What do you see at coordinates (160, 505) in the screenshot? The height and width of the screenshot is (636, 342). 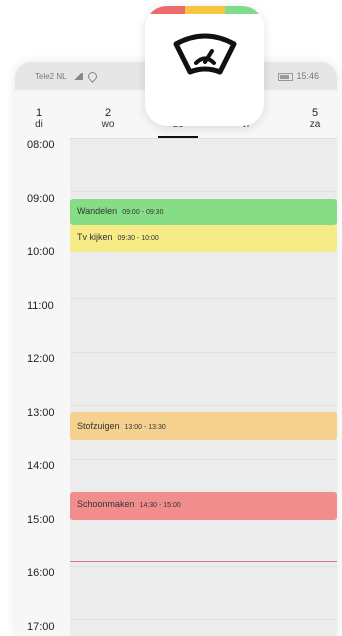 I see `event-time: 14:30 - 15:00` at bounding box center [160, 505].